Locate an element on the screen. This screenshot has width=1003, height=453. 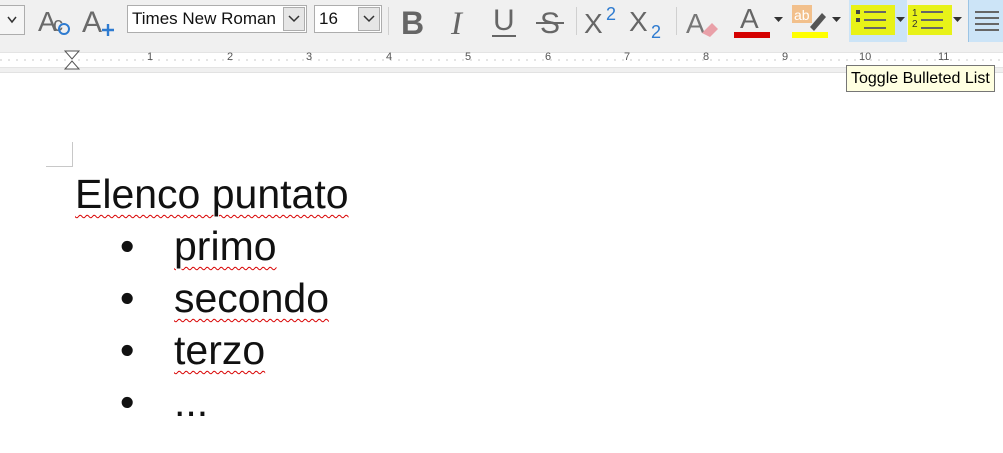
bulleted-list-icon is located at coordinates (873, 20).